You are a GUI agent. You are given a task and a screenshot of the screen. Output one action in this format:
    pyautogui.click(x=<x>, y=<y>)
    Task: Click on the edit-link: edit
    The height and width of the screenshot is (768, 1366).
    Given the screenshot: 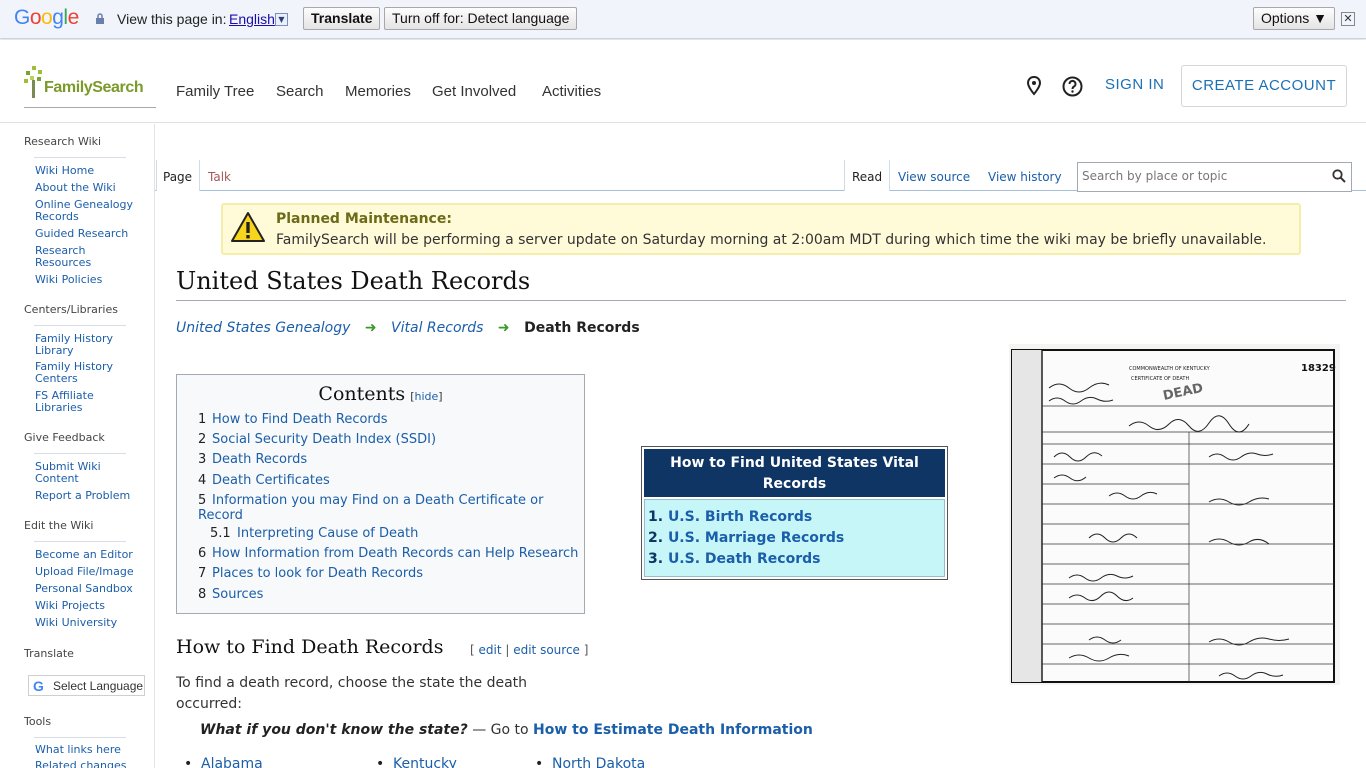 What is the action you would take?
    pyautogui.click(x=490, y=650)
    